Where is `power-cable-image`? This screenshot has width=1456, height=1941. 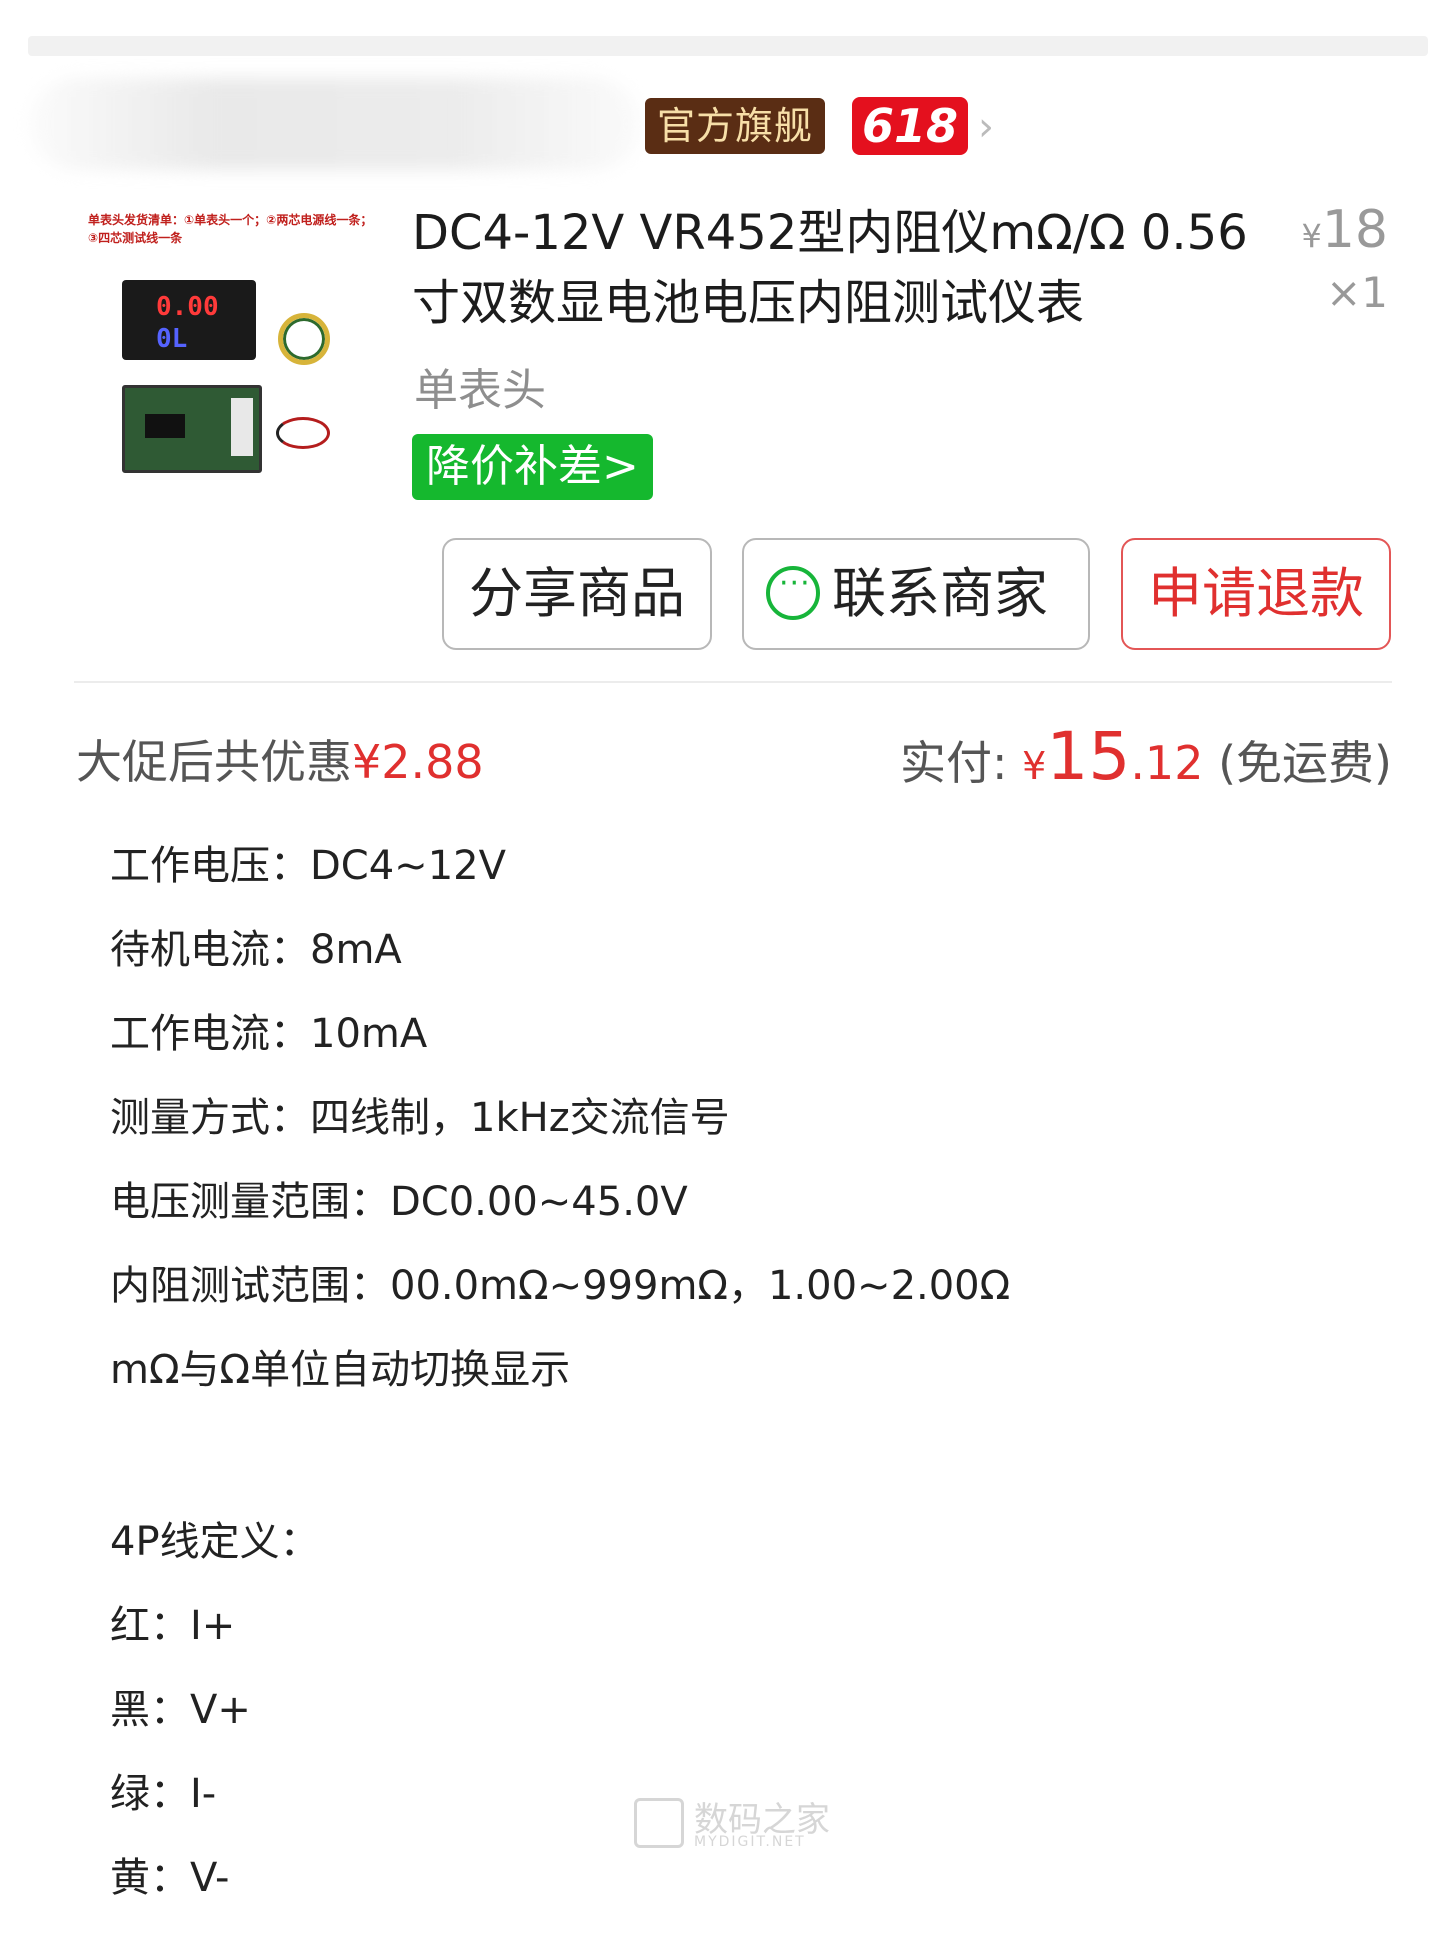 power-cable-image is located at coordinates (303, 433).